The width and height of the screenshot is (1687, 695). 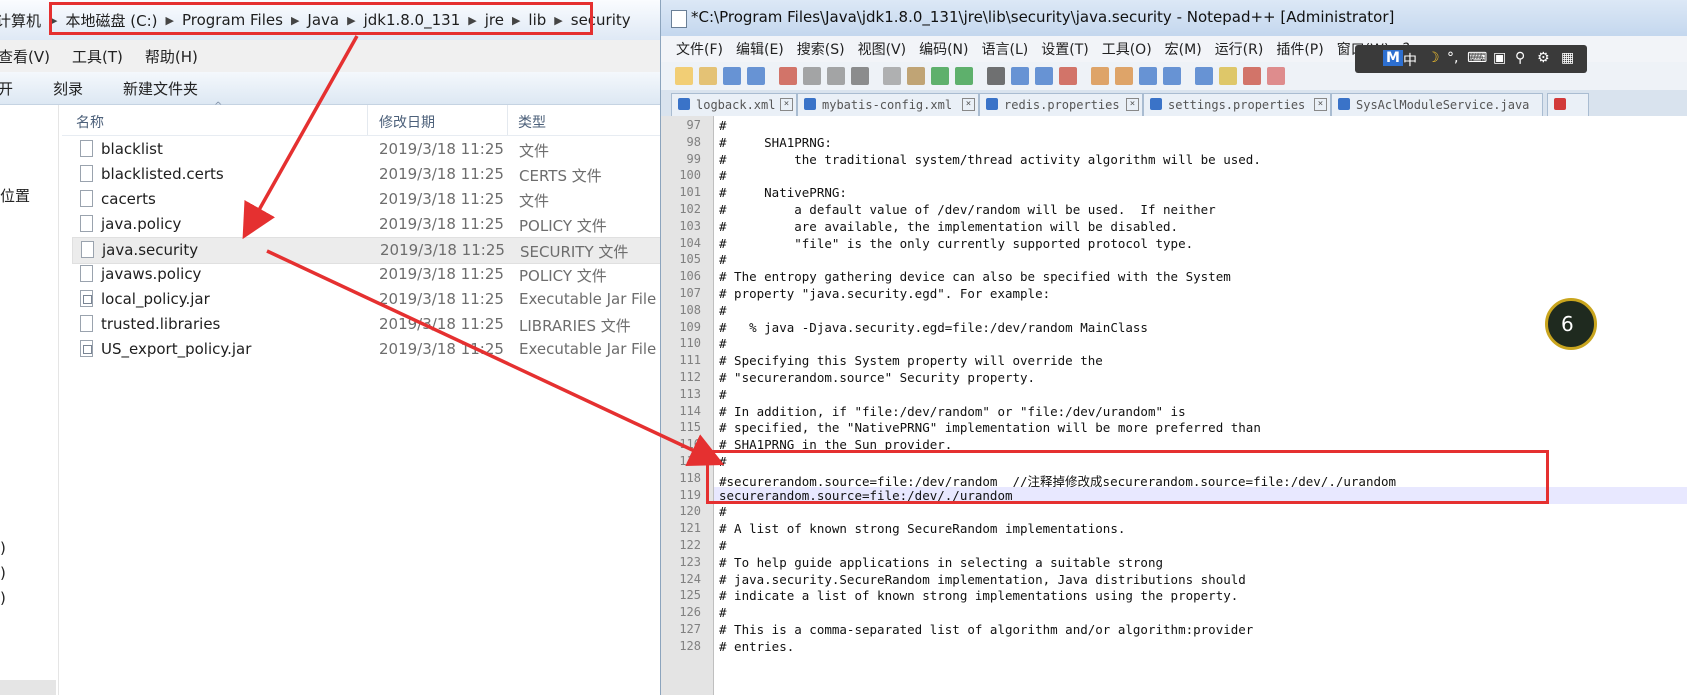 What do you see at coordinates (940, 76) in the screenshot?
I see `undo-icon` at bounding box center [940, 76].